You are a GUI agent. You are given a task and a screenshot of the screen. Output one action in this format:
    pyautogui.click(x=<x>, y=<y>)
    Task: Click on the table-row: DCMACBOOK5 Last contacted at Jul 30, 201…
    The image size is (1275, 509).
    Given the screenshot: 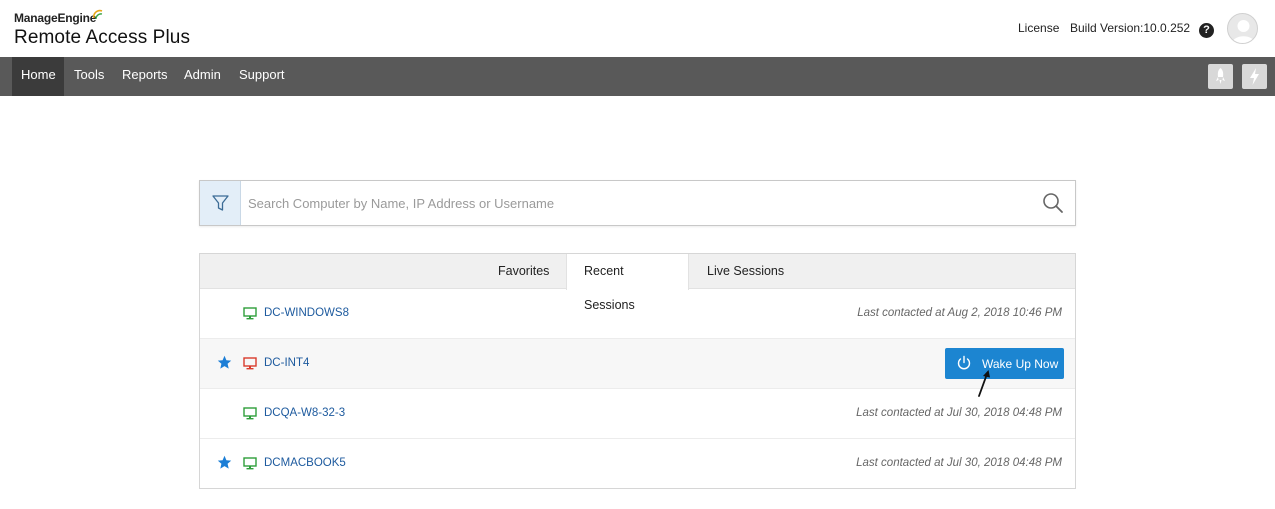 What is the action you would take?
    pyautogui.click(x=637, y=464)
    